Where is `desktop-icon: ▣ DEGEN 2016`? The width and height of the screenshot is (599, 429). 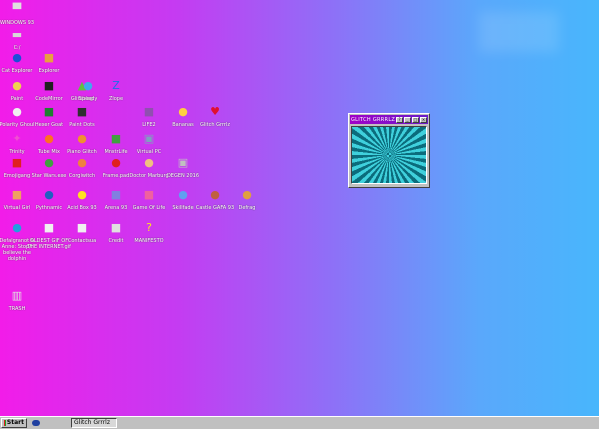
desktop-icon: ▣ DEGEN 2016 is located at coordinates (183, 167).